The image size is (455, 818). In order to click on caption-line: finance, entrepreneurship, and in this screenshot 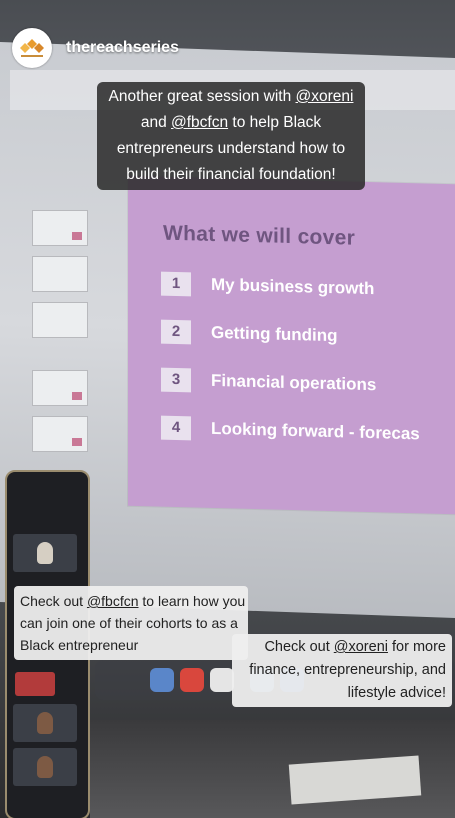, I will do `click(347, 670)`.